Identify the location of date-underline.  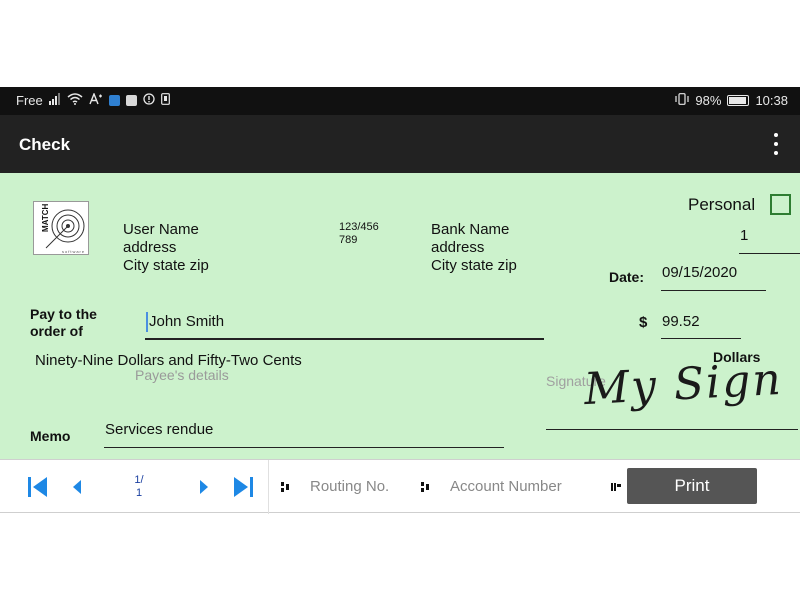
(713, 290).